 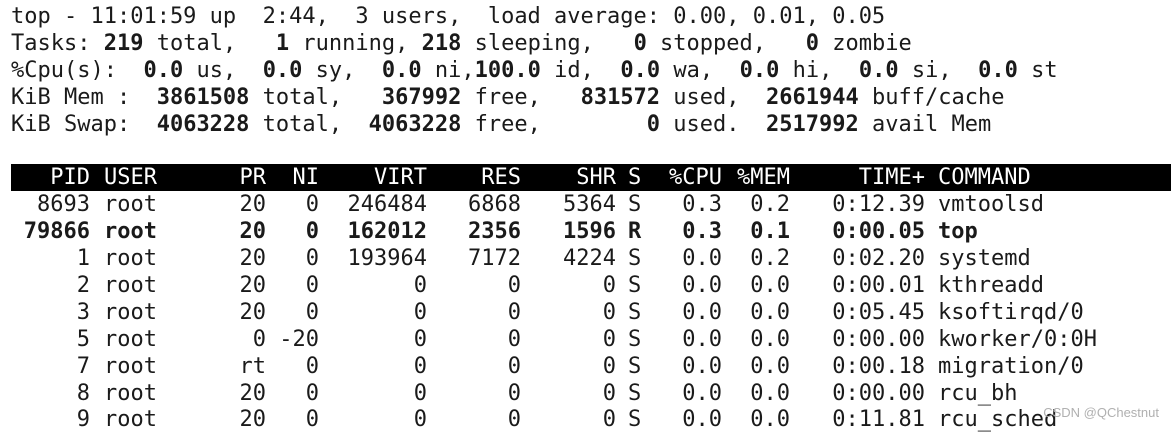 I want to click on cell-command: rcu_sched, so click(x=998, y=419).